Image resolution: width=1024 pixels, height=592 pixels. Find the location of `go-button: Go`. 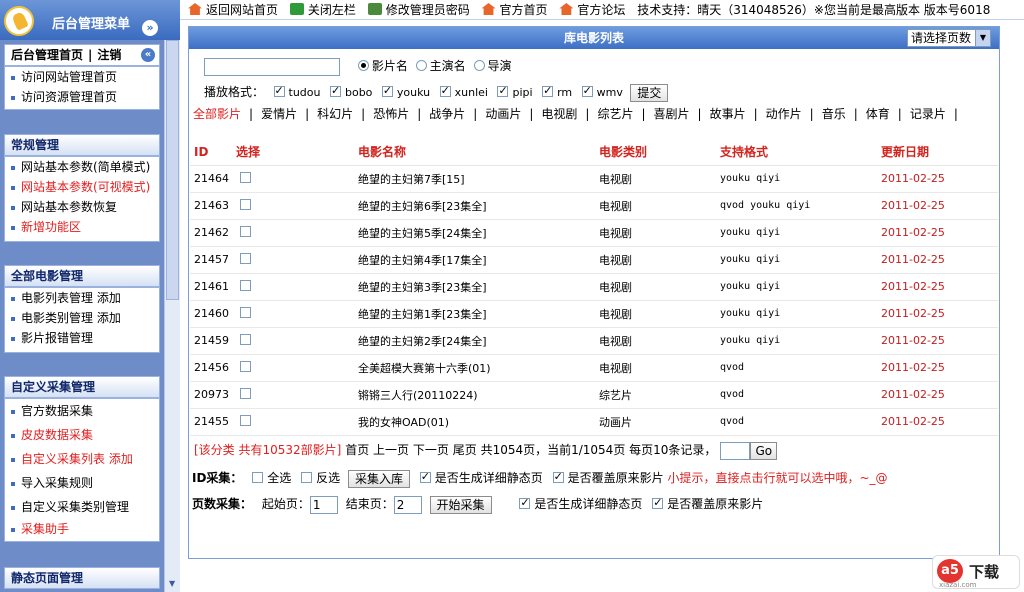

go-button: Go is located at coordinates (764, 450).